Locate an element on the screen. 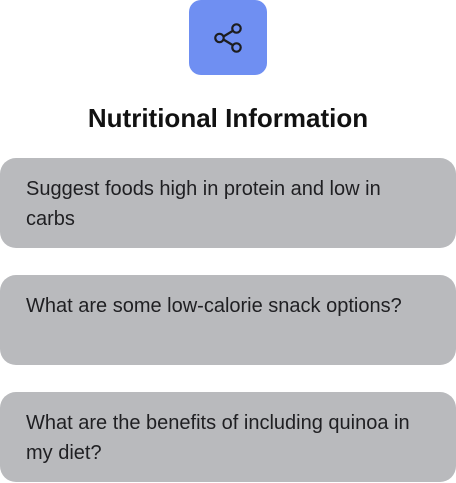 The height and width of the screenshot is (483, 456). share-button is located at coordinates (228, 37).